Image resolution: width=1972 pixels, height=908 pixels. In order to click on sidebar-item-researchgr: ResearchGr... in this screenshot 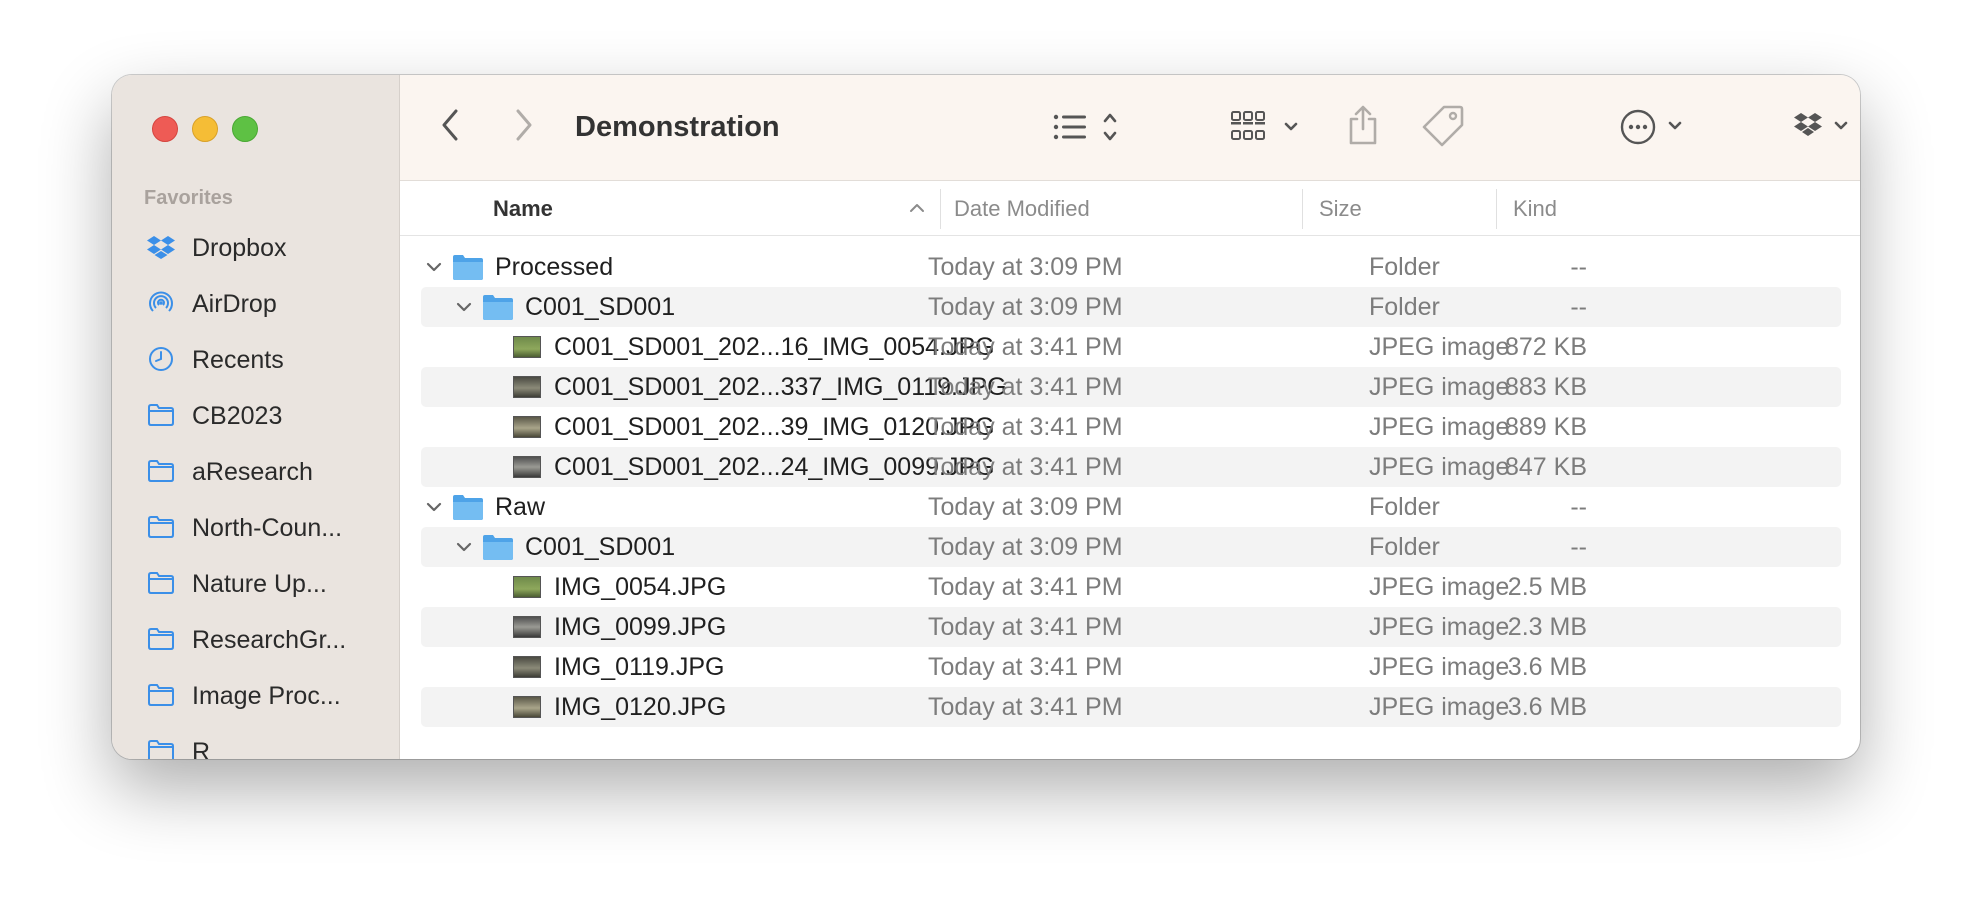, I will do `click(255, 639)`.